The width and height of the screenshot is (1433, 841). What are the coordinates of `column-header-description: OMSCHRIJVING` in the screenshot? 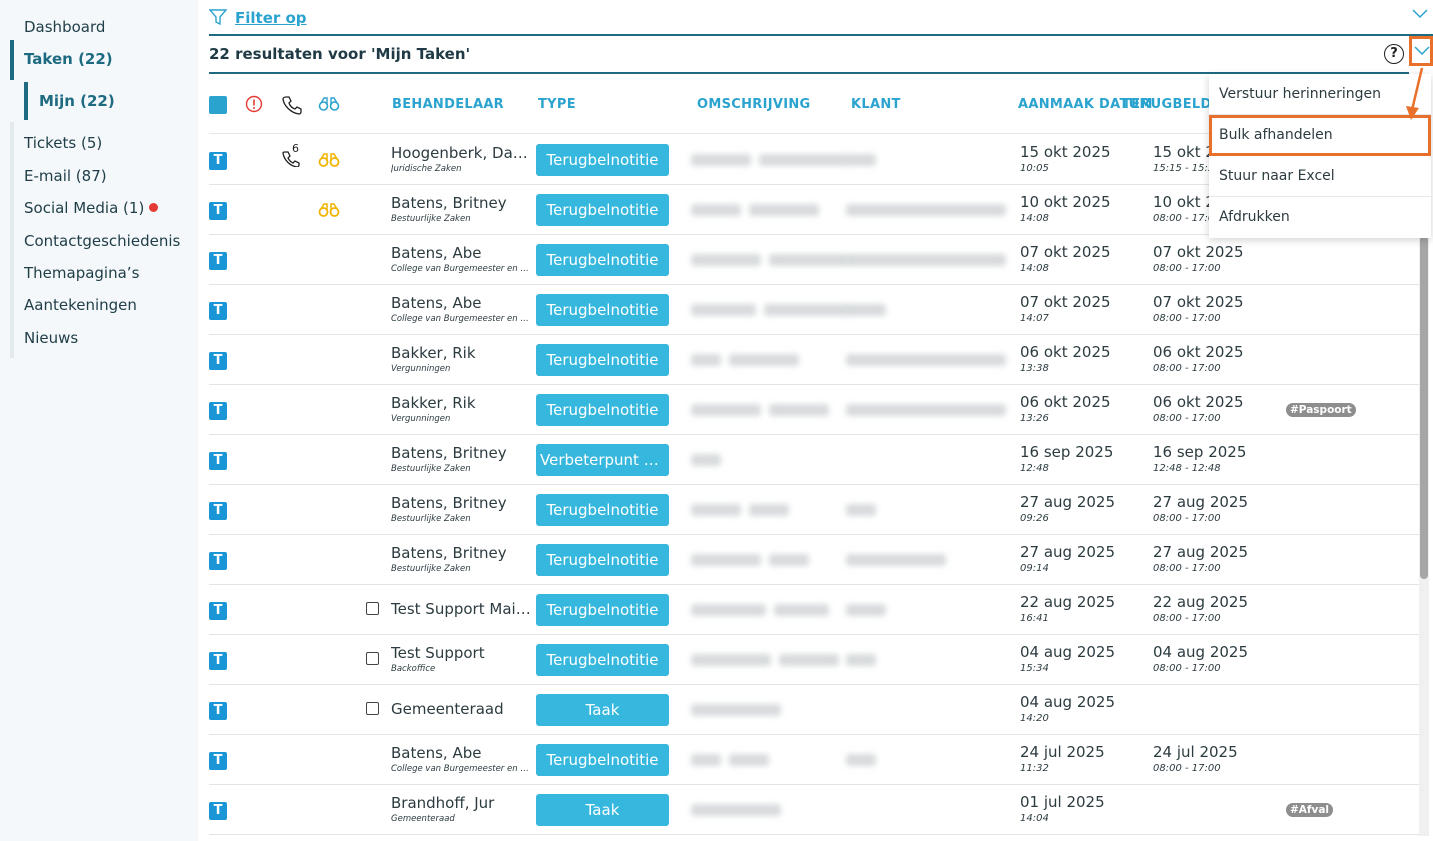 It's located at (754, 104).